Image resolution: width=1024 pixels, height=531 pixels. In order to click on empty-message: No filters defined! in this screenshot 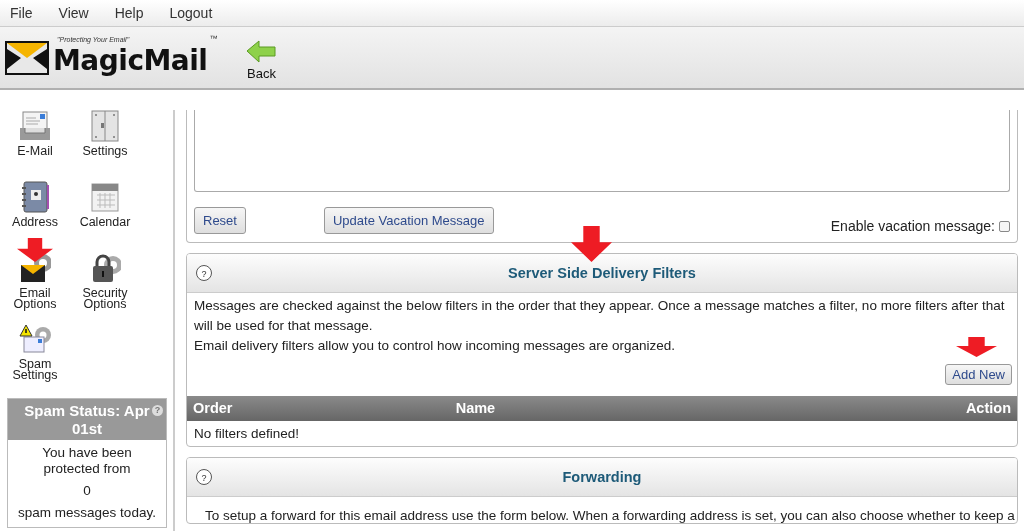, I will do `click(247, 434)`.